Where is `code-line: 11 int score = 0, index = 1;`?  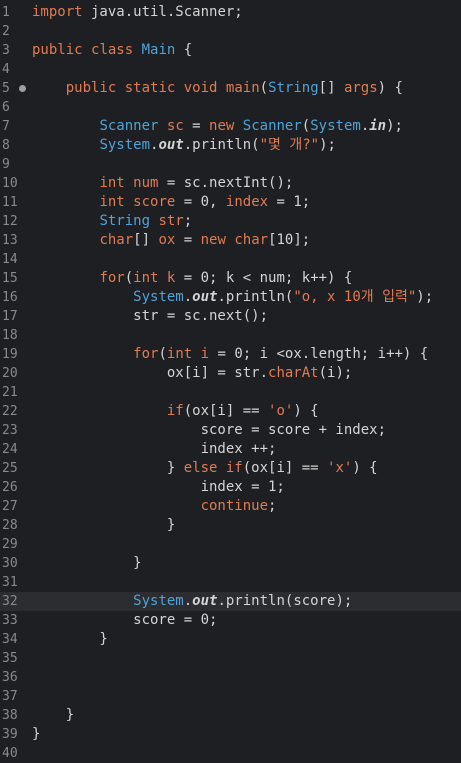 code-line: 11 int score = 0, index = 1; is located at coordinates (230, 202).